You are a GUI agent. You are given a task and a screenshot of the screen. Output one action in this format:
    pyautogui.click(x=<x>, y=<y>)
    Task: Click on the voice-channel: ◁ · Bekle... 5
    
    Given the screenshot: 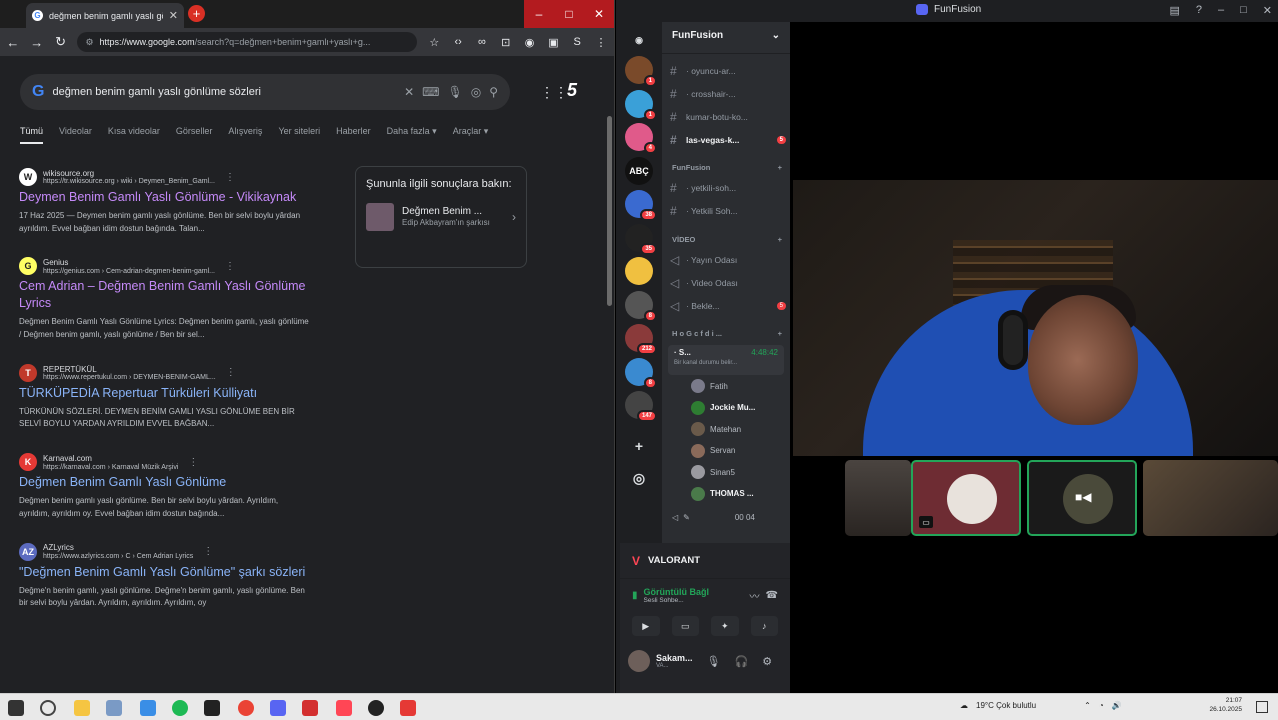 What is the action you would take?
    pyautogui.click(x=728, y=306)
    